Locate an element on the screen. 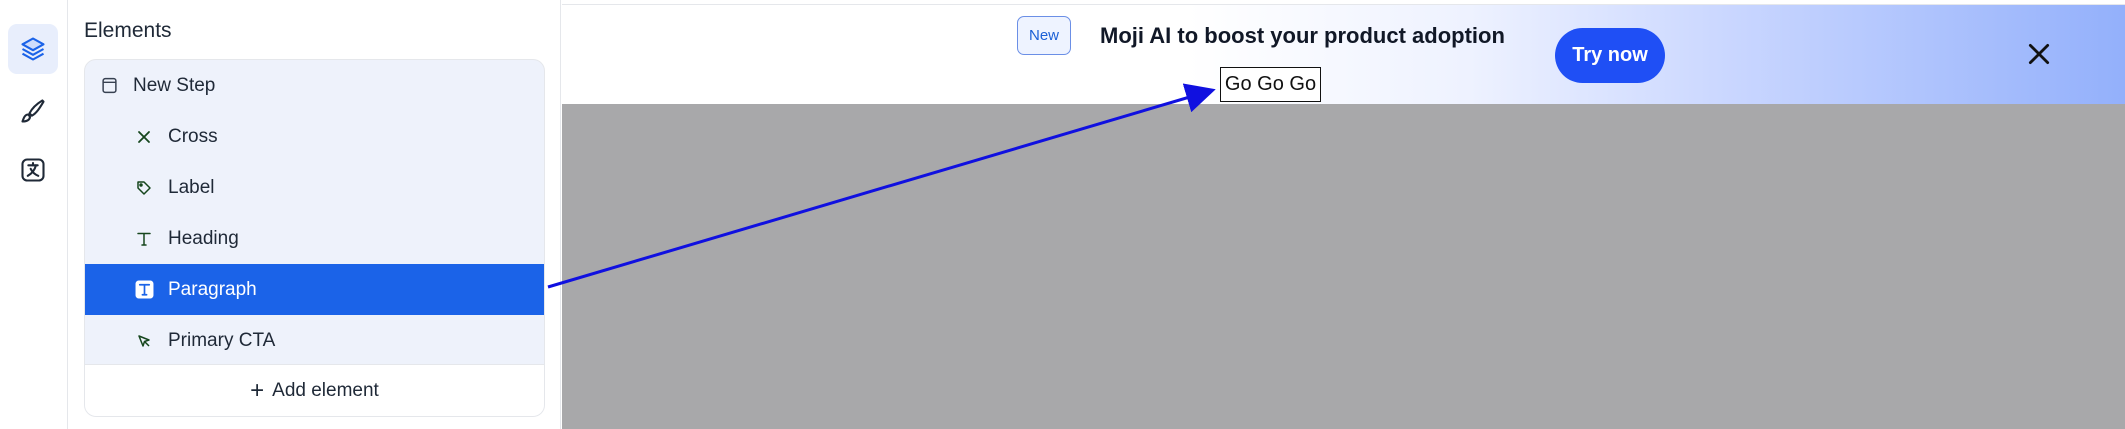  add-element-button: + Add element is located at coordinates (314, 390).